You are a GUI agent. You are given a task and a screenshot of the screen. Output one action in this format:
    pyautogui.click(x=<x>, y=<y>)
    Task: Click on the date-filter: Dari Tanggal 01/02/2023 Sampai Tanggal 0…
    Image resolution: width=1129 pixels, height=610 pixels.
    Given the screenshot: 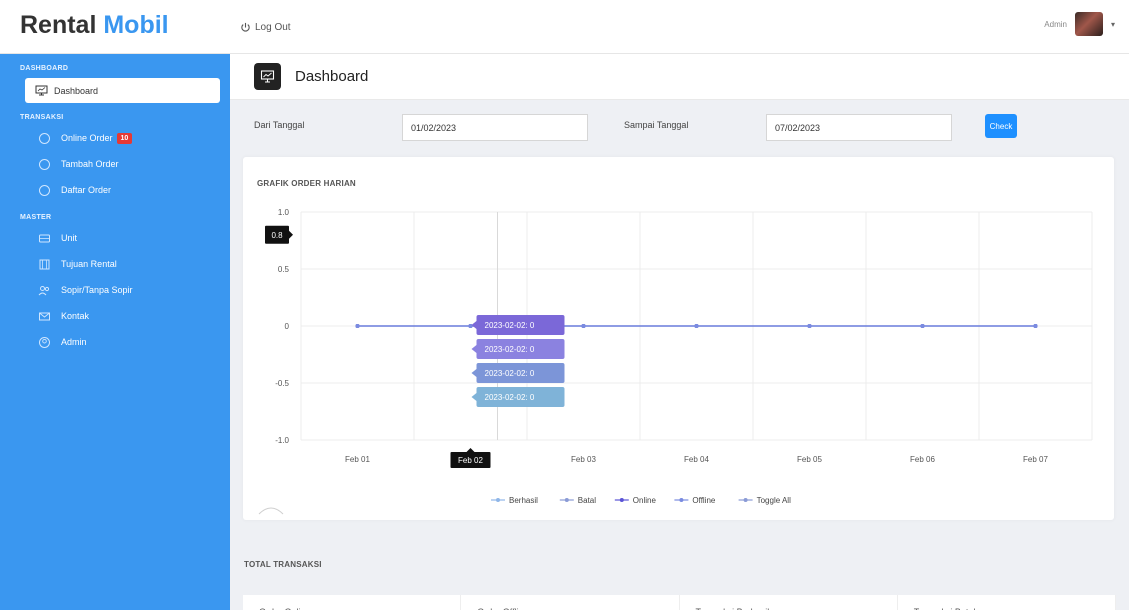 What is the action you would take?
    pyautogui.click(x=679, y=127)
    